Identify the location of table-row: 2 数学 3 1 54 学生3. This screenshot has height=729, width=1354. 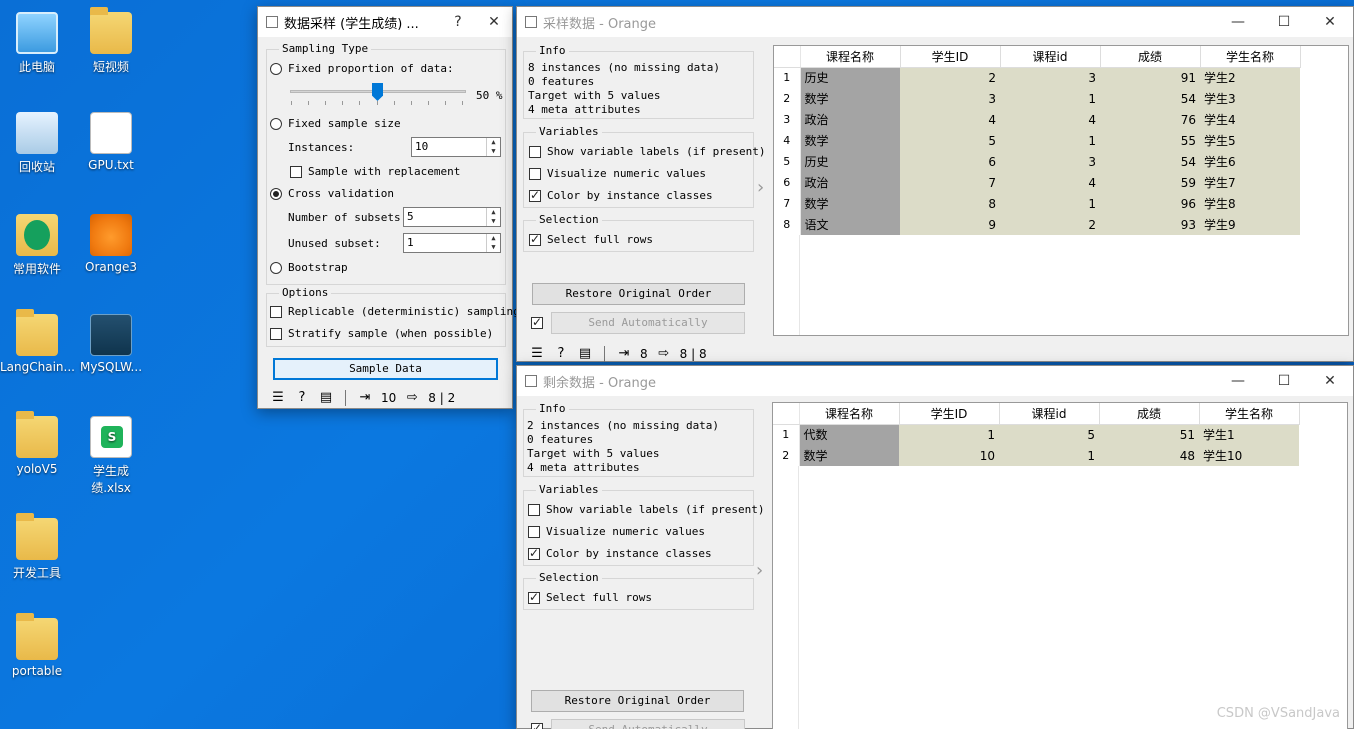
(1037, 98).